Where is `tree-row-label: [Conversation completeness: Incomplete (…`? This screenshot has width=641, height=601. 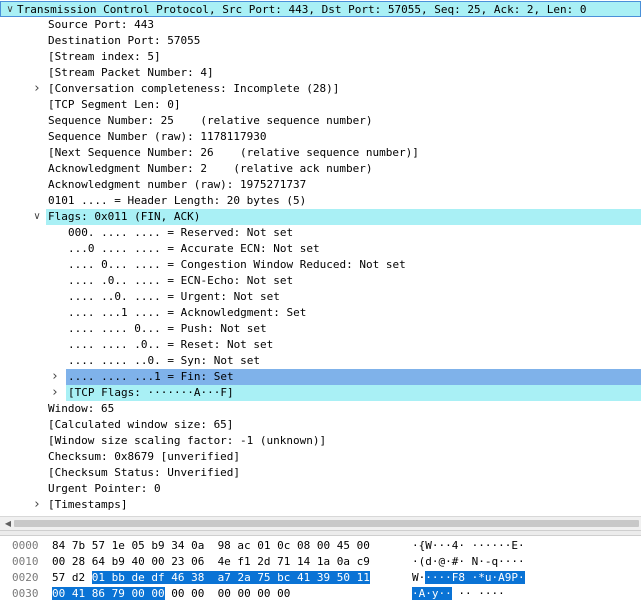 tree-row-label: [Conversation completeness: Incomplete (… is located at coordinates (194, 88).